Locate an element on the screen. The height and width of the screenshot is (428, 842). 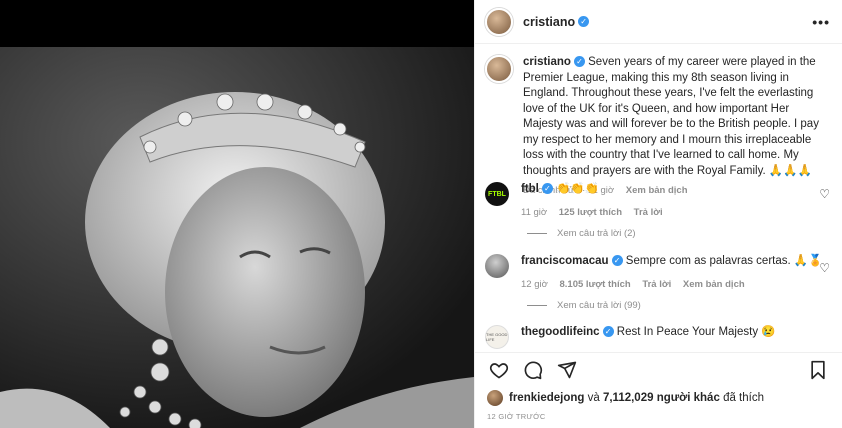
comment-likes: 8.105 lượt thích is located at coordinates (594, 284).